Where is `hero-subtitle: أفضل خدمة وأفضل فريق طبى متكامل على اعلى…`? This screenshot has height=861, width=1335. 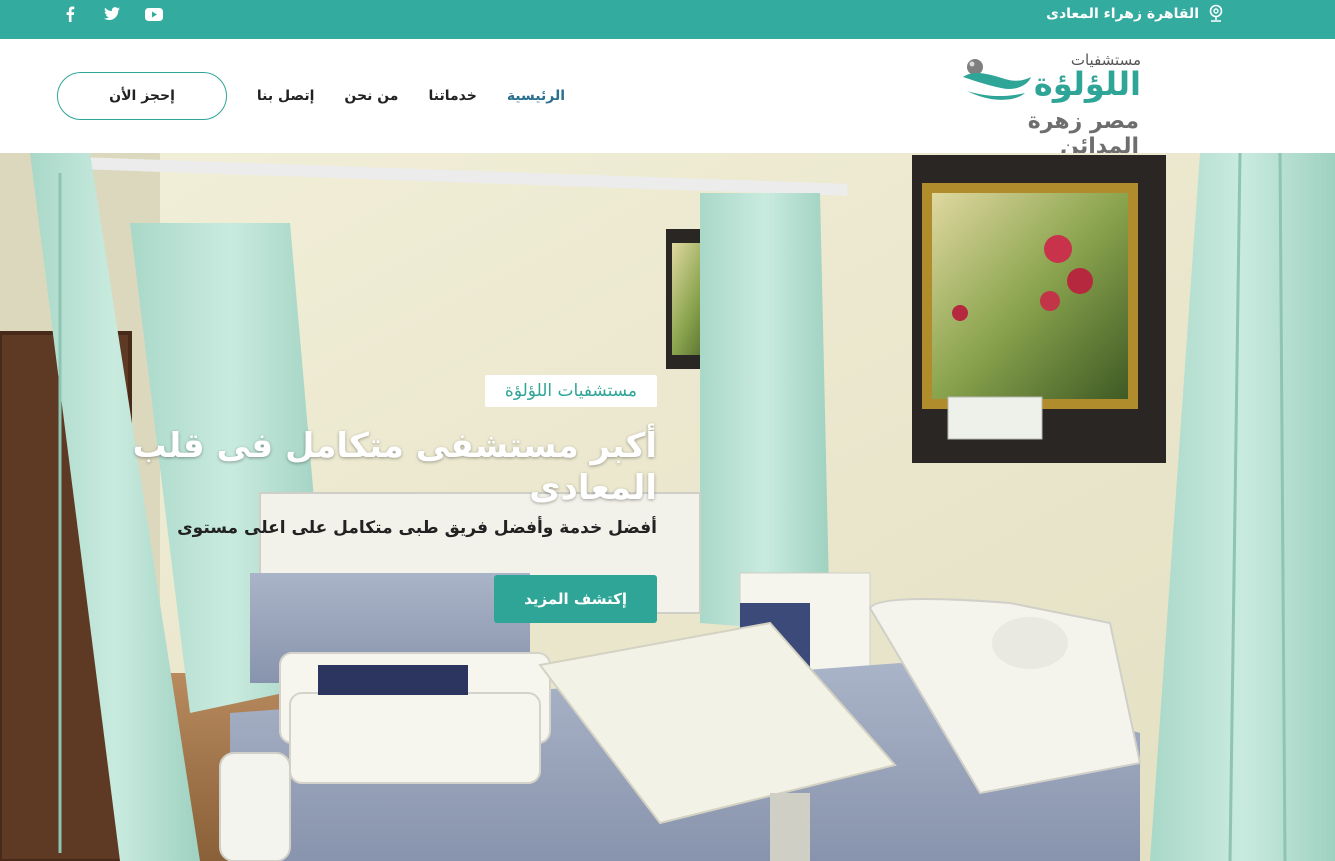
hero-subtitle: أفضل خدمة وأفضل فريق طبى متكامل على اعلى… is located at coordinates (417, 528).